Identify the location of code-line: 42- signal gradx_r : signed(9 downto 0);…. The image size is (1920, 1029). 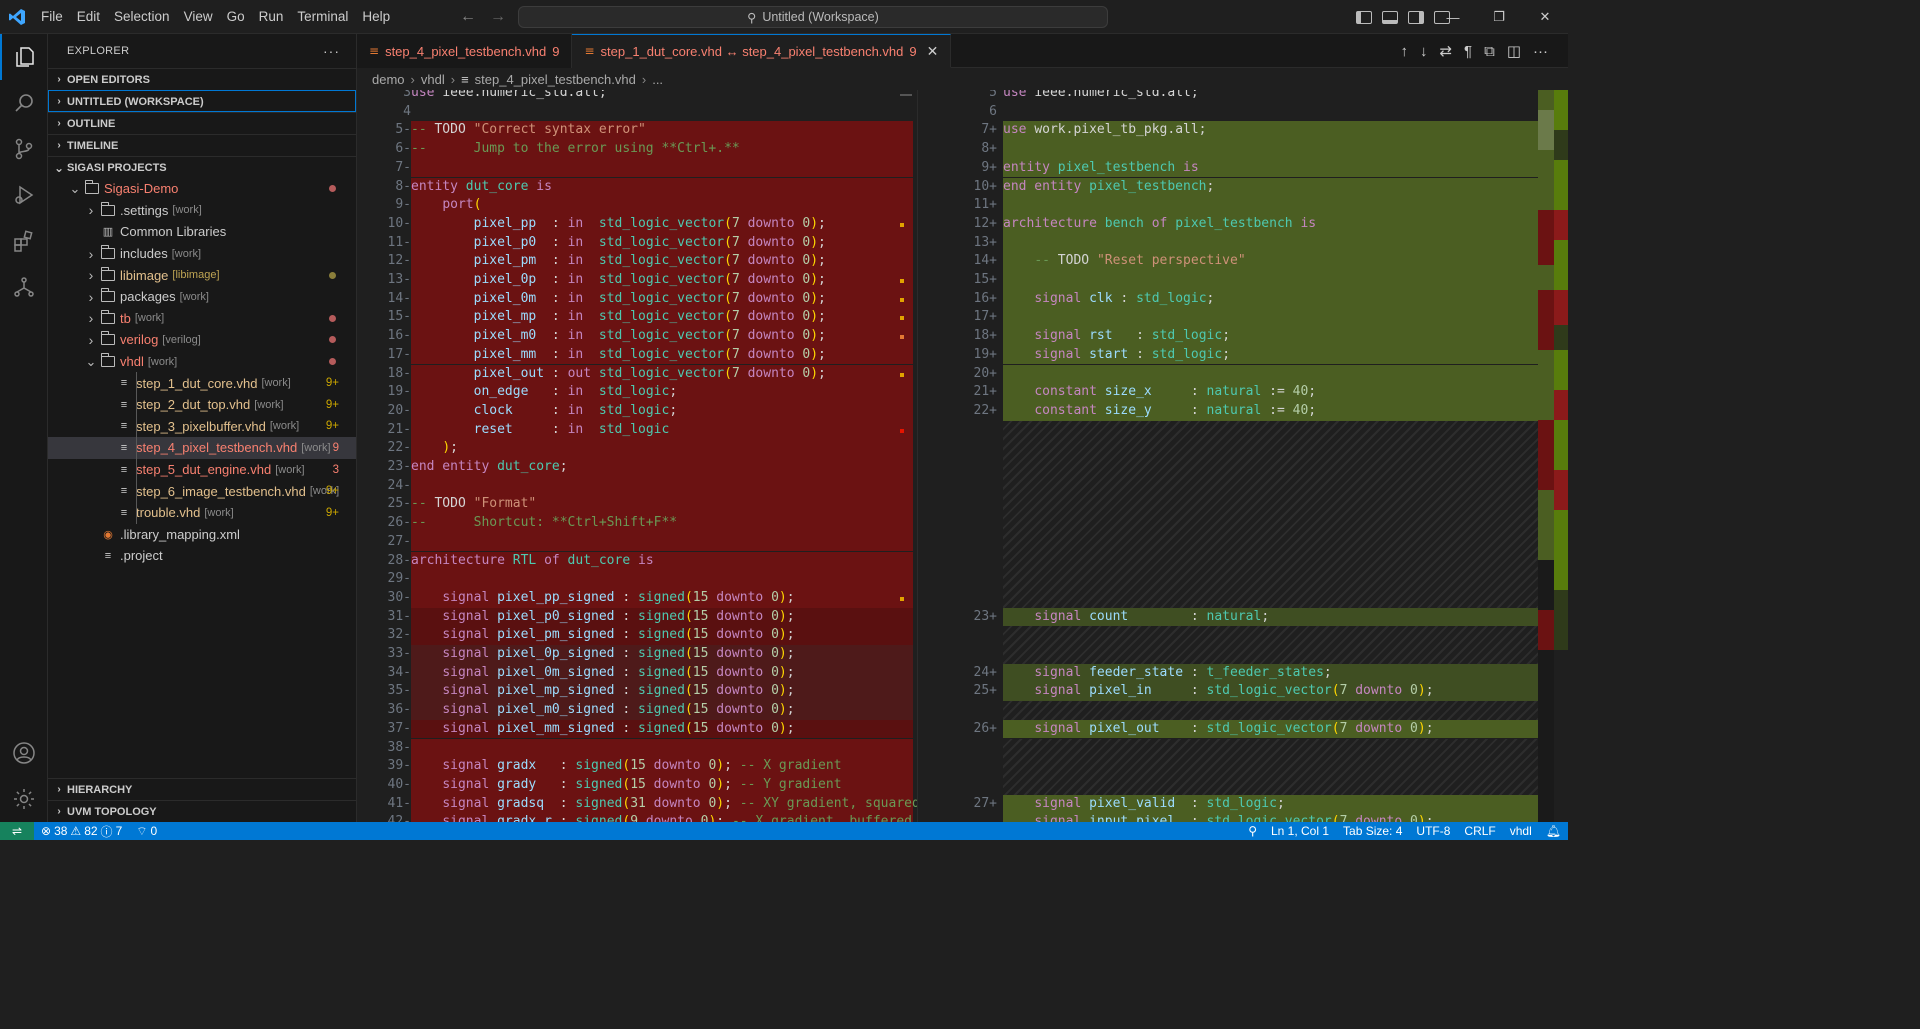
(637, 817).